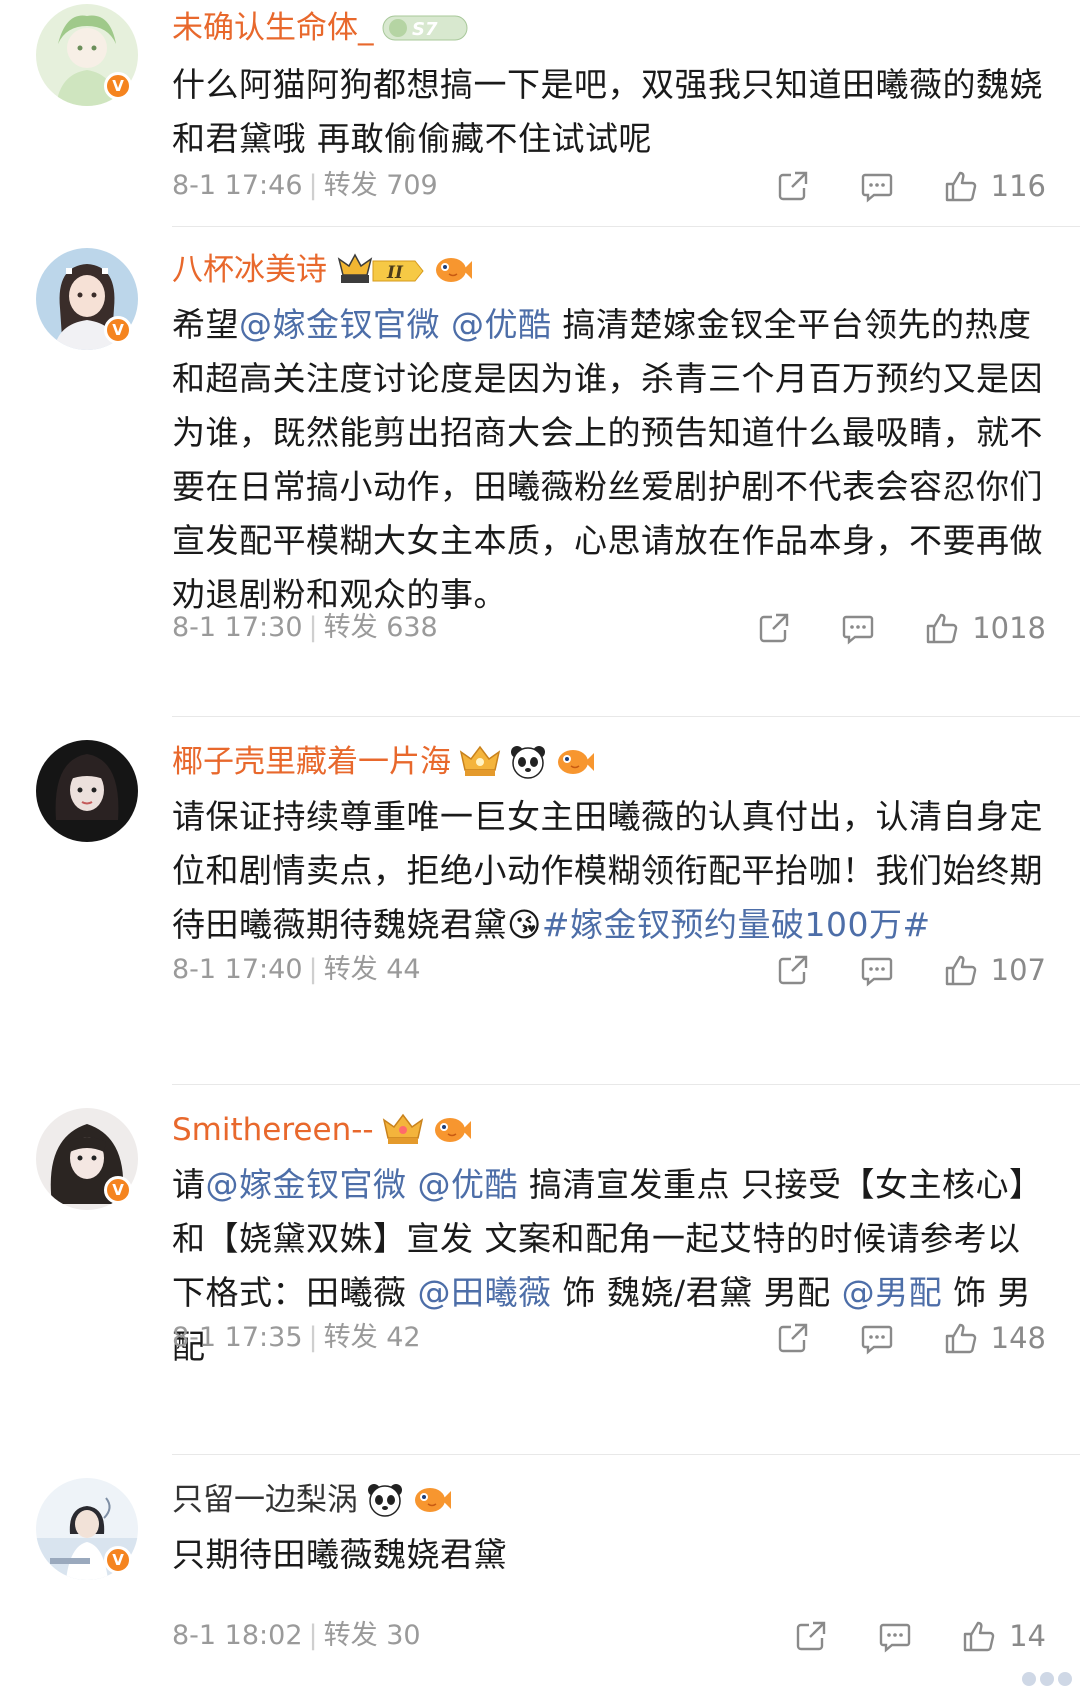 The width and height of the screenshot is (1080, 1690). Describe the element at coordinates (403, 1635) in the screenshot. I see `repost-count: 30` at that location.